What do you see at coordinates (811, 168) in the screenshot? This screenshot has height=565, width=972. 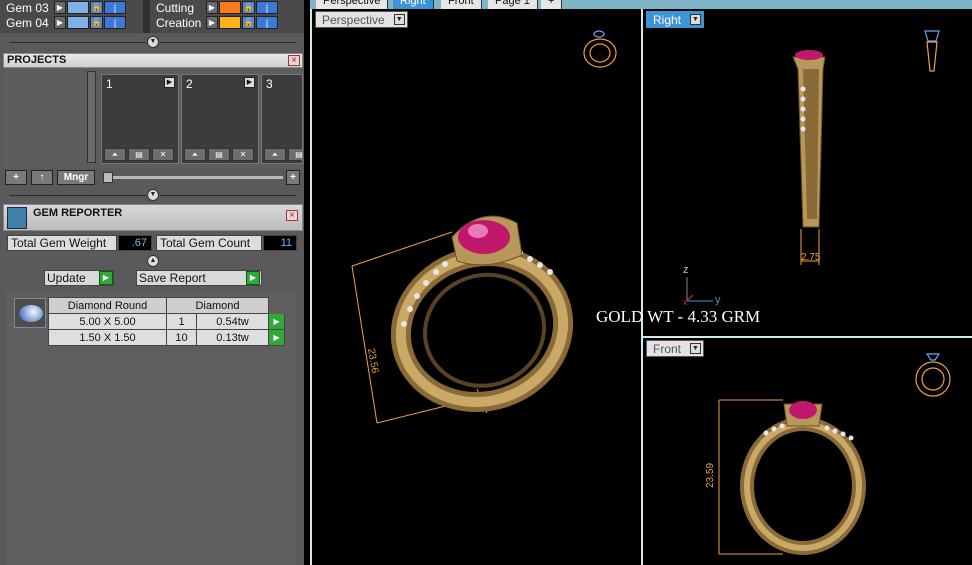 I see `right-render: 2.75 z y x` at bounding box center [811, 168].